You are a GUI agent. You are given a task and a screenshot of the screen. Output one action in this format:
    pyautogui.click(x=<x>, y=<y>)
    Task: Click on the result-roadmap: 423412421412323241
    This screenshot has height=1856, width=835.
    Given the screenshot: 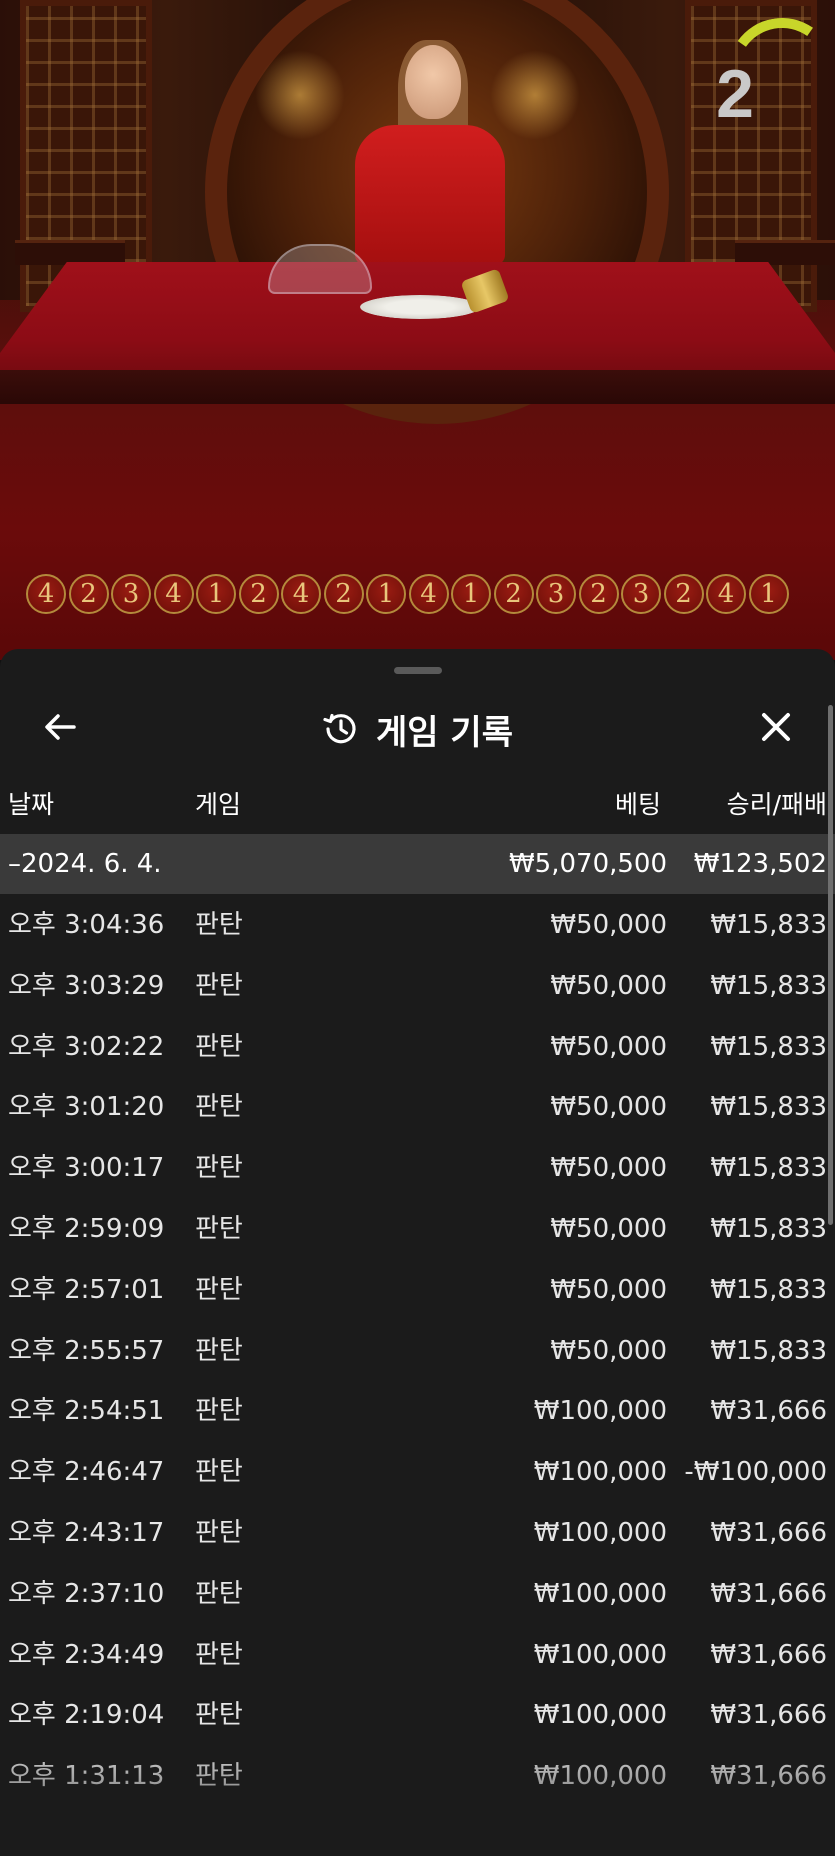 What is the action you would take?
    pyautogui.click(x=408, y=596)
    